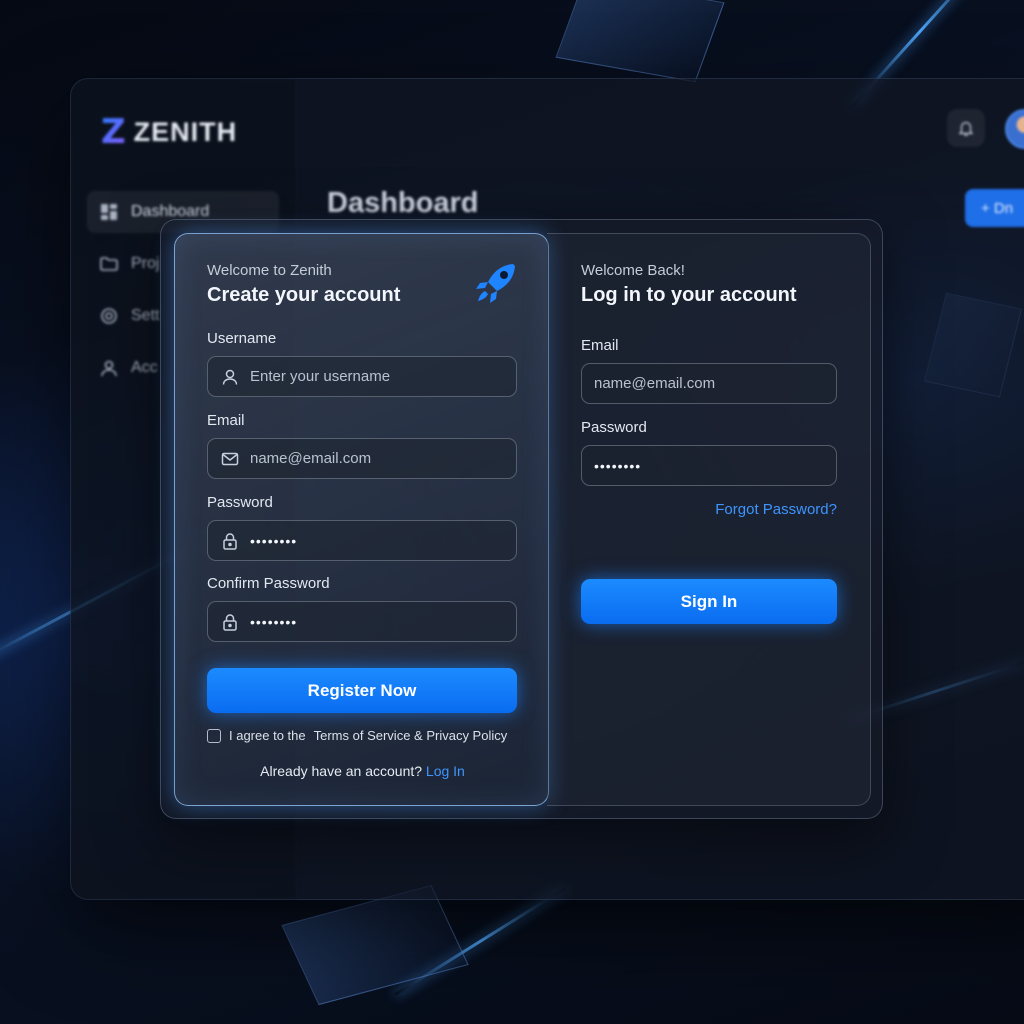  Describe the element at coordinates (709, 509) in the screenshot. I see `forgot-password-link: Forgot Password?` at that location.